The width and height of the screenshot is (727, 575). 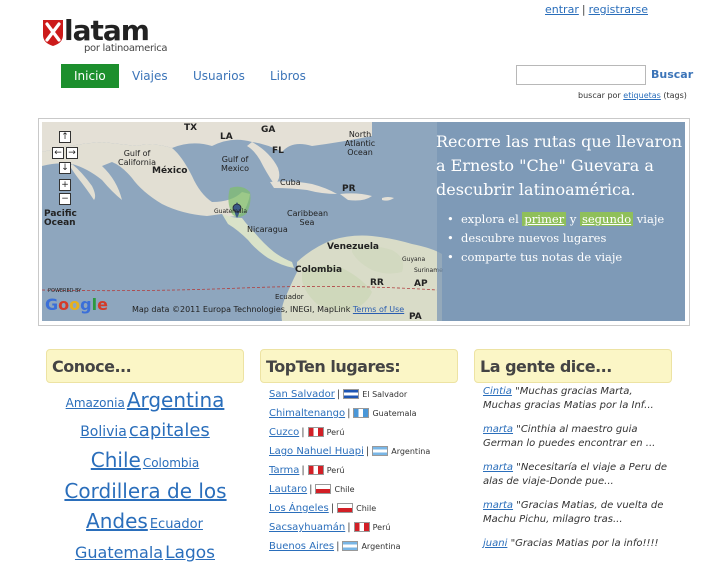 I want to click on nav-item-inicio: Inicio, so click(x=90, y=76).